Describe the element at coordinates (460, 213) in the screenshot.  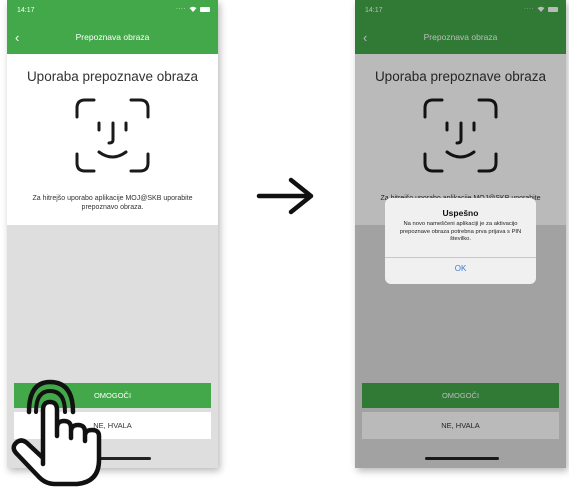
I see `alert-title: Uspešno` at that location.